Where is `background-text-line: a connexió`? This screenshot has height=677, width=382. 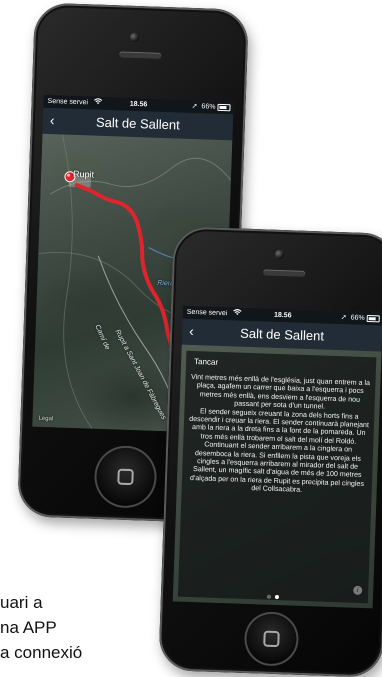
background-text-line: a connexió is located at coordinates (41, 652).